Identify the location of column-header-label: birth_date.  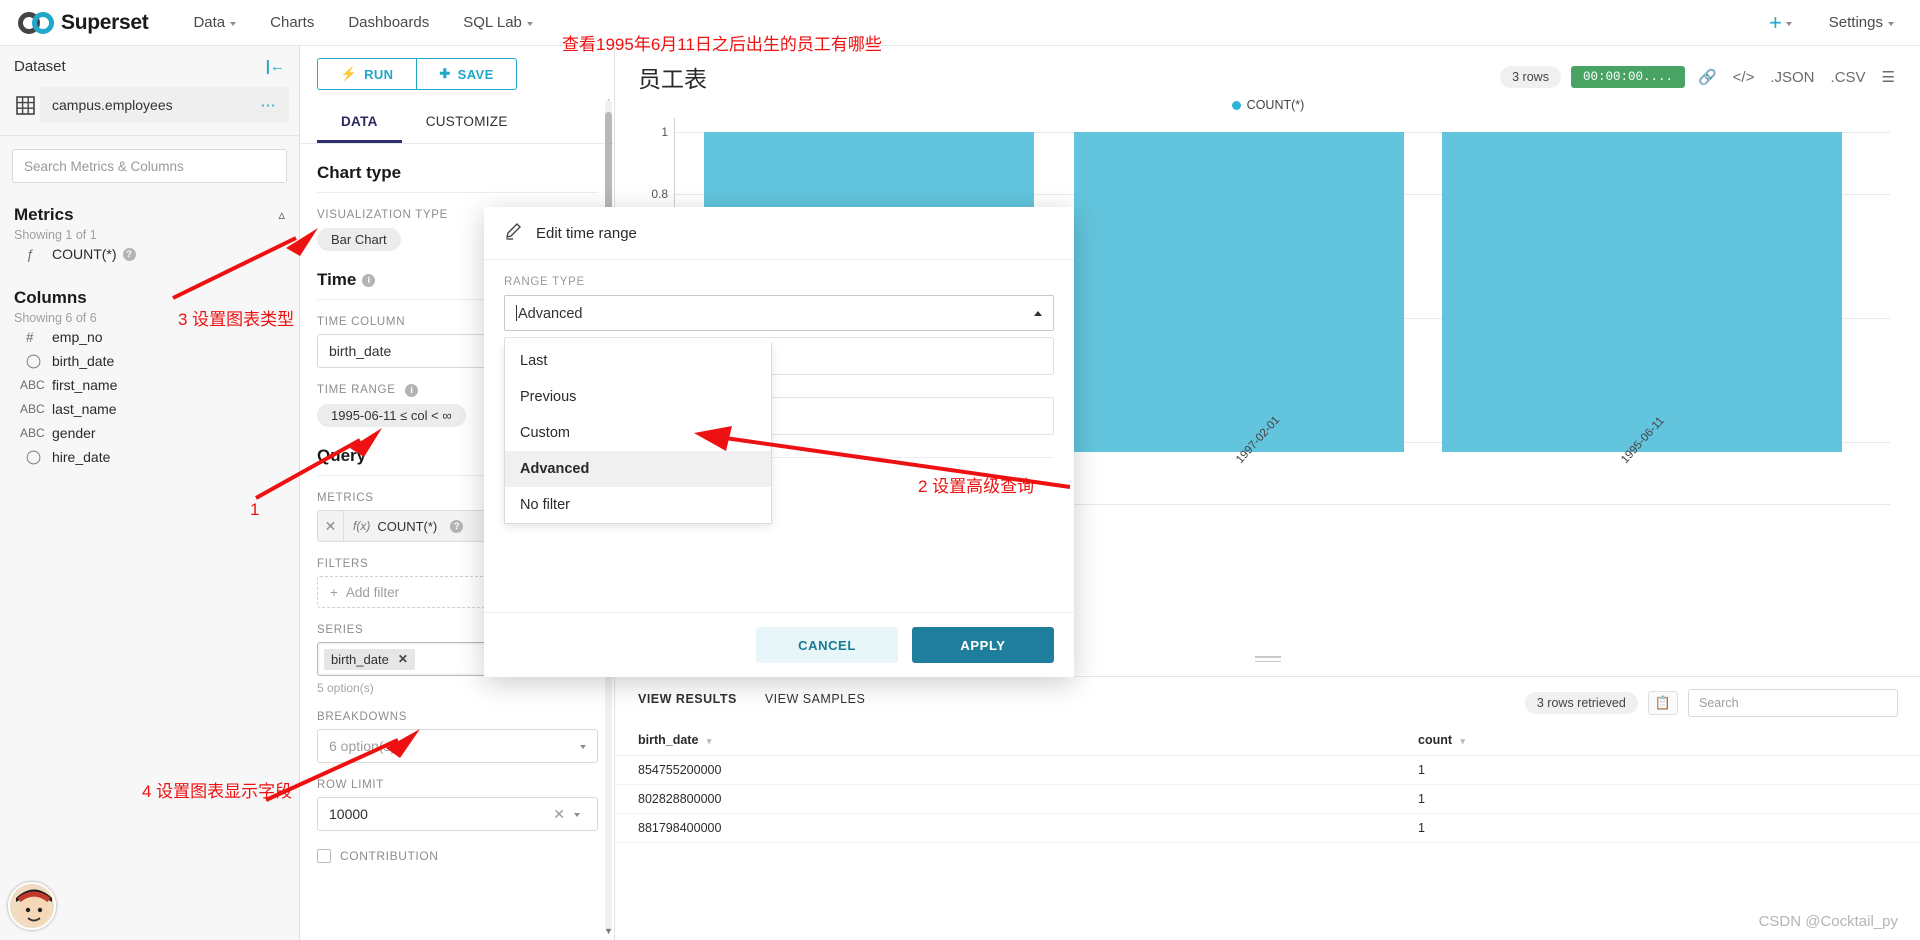
(668, 740).